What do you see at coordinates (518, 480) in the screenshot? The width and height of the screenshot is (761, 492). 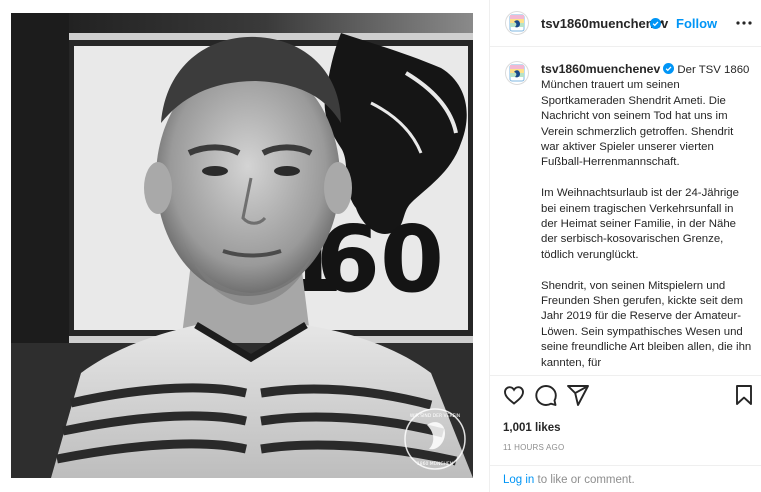 I see `login-link: Log in` at bounding box center [518, 480].